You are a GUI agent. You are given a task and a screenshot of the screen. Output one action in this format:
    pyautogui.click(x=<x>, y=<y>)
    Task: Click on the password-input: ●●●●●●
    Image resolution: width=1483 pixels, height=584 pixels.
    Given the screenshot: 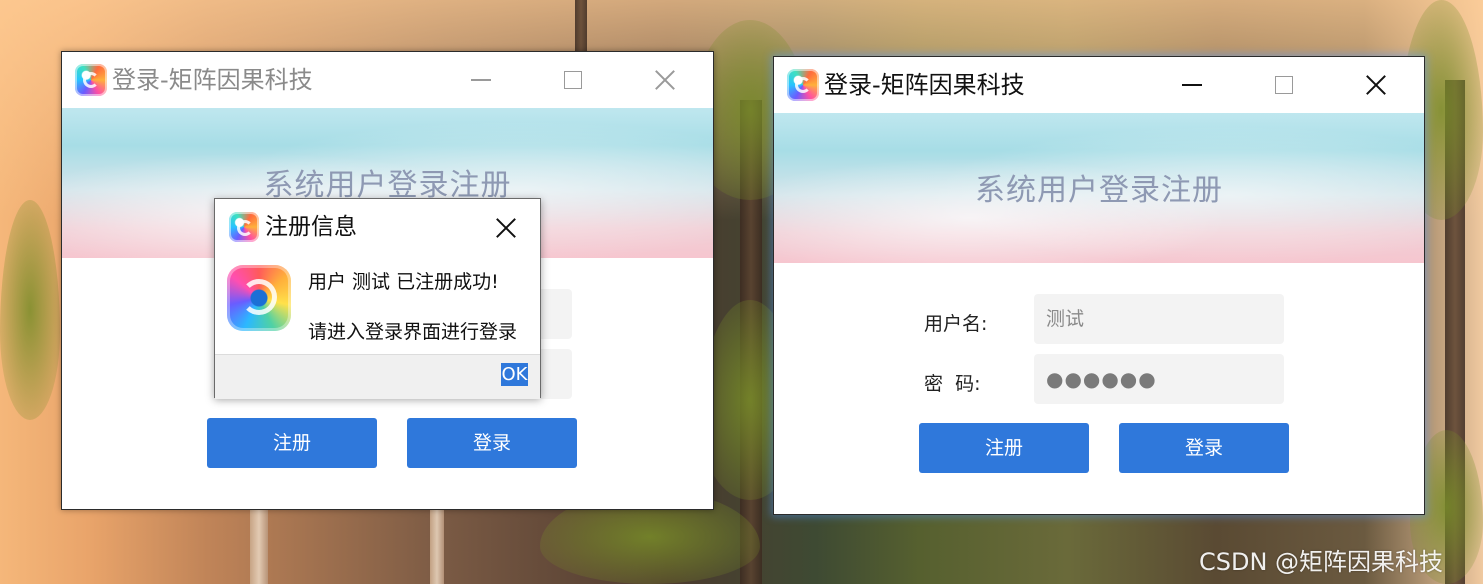 What is the action you would take?
    pyautogui.click(x=1159, y=379)
    